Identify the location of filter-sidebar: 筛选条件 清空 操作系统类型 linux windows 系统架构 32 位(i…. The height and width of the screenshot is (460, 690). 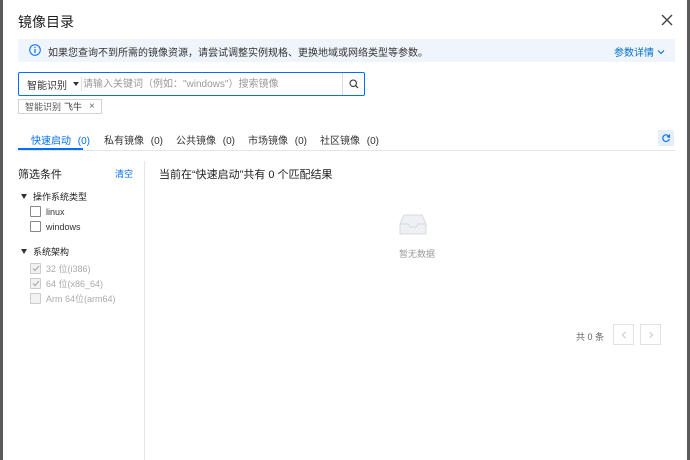
(81, 310).